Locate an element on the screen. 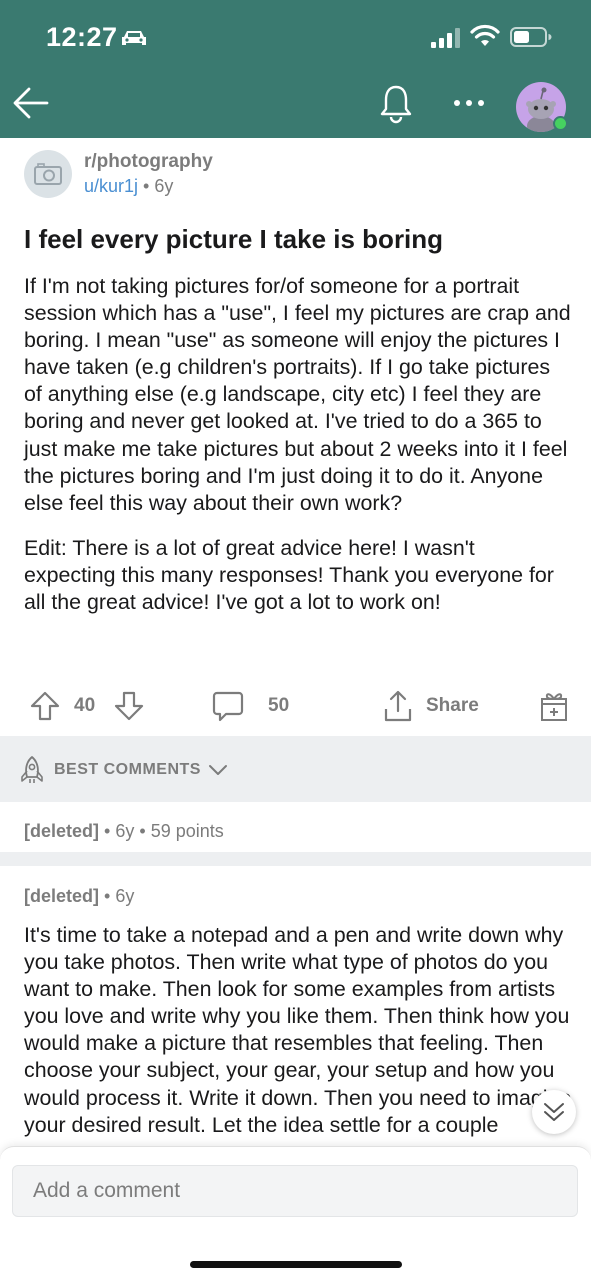 Image resolution: width=591 pixels, height=1280 pixels. post-title: I feel every picture I take is boring is located at coordinates (234, 239).